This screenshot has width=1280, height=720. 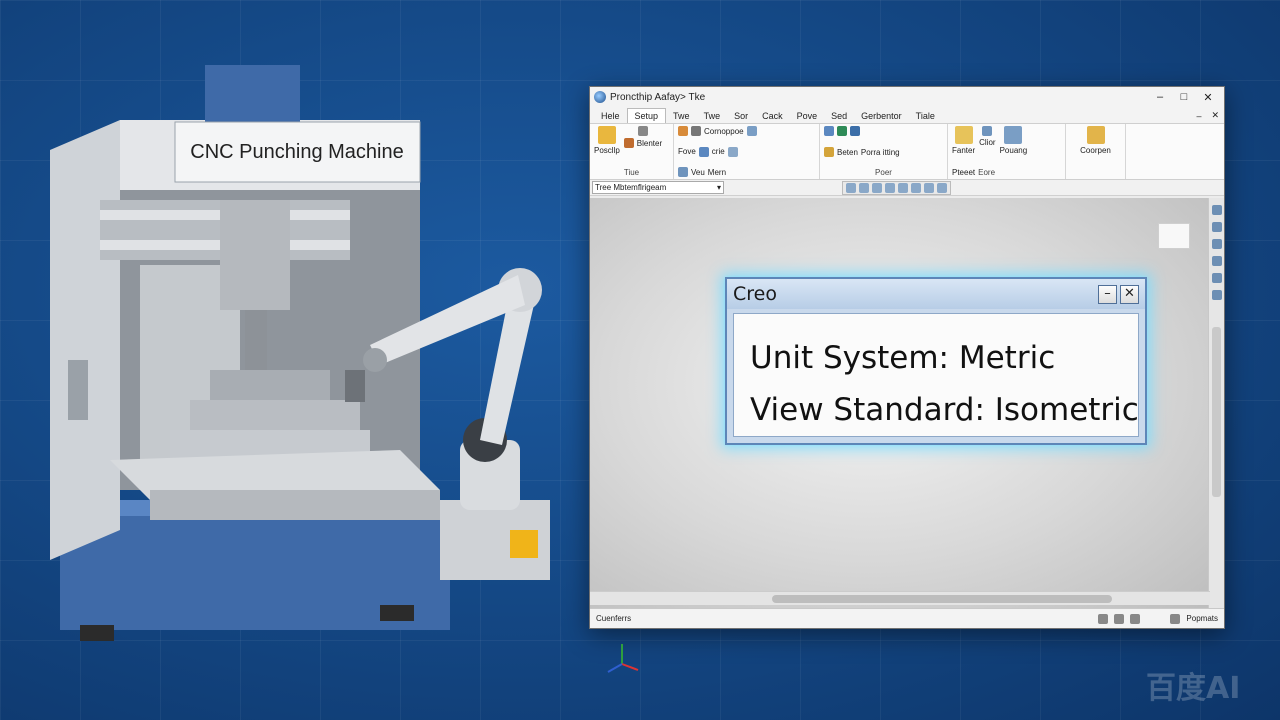 What do you see at coordinates (772, 116) in the screenshot?
I see `tab-cack: Cack` at bounding box center [772, 116].